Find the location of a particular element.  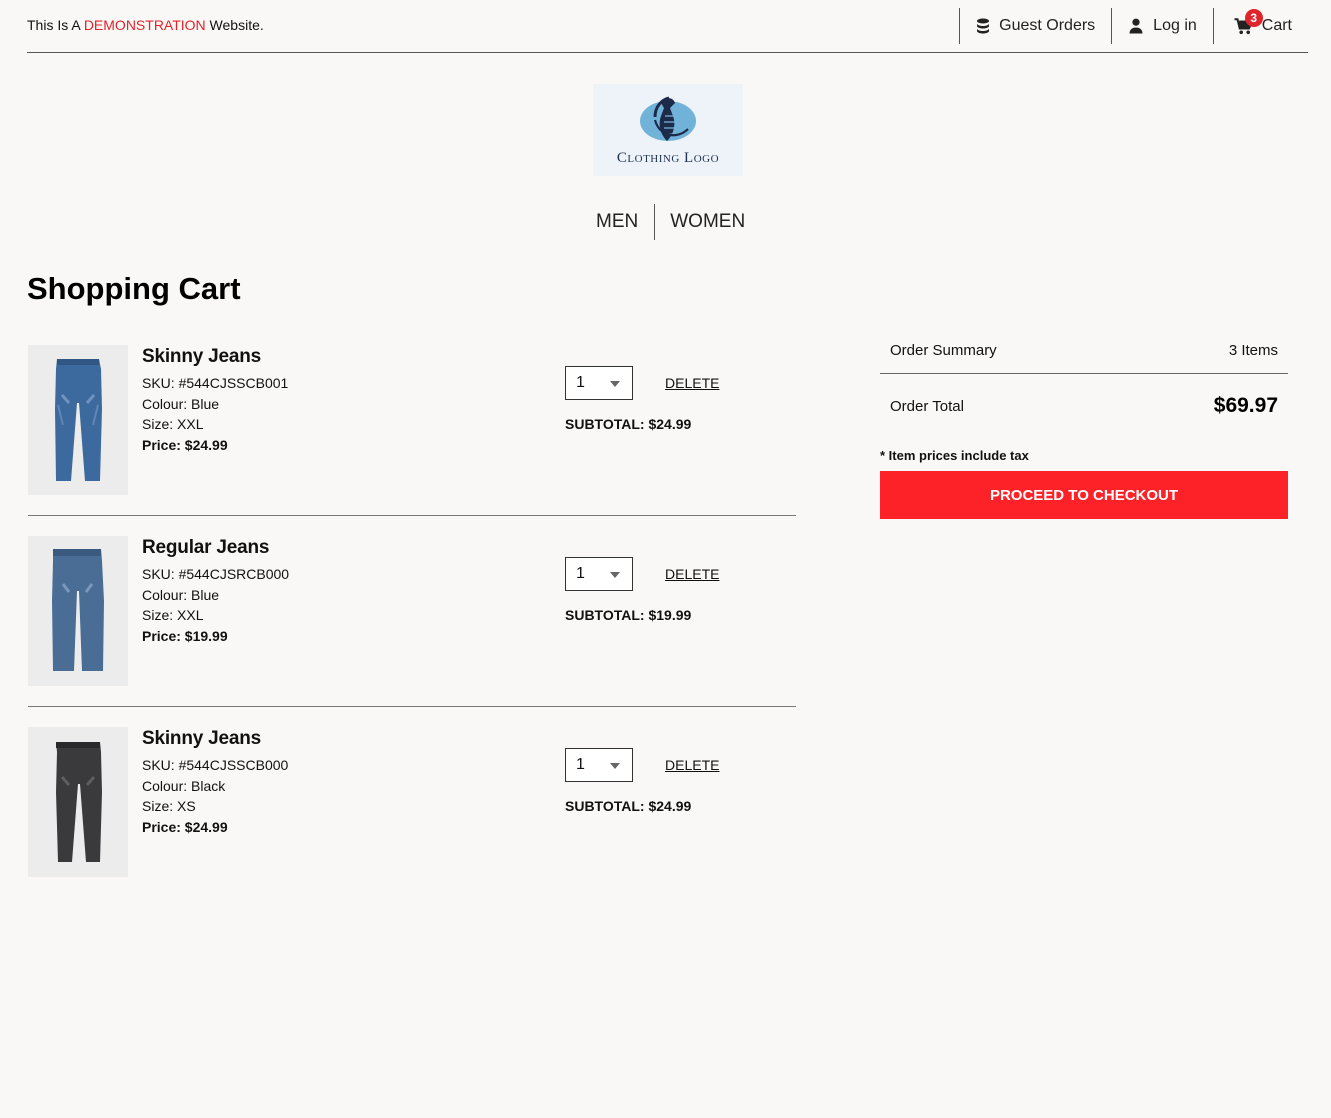

demo-highlight: DEMONSTRATION is located at coordinates (144, 25).